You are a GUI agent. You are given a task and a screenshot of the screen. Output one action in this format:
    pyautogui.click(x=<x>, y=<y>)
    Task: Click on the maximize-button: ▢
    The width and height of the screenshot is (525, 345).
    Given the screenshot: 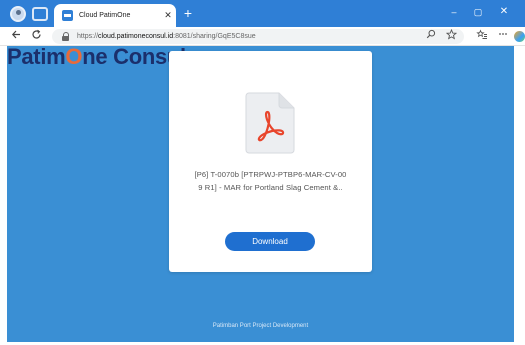 What is the action you would take?
    pyautogui.click(x=478, y=12)
    